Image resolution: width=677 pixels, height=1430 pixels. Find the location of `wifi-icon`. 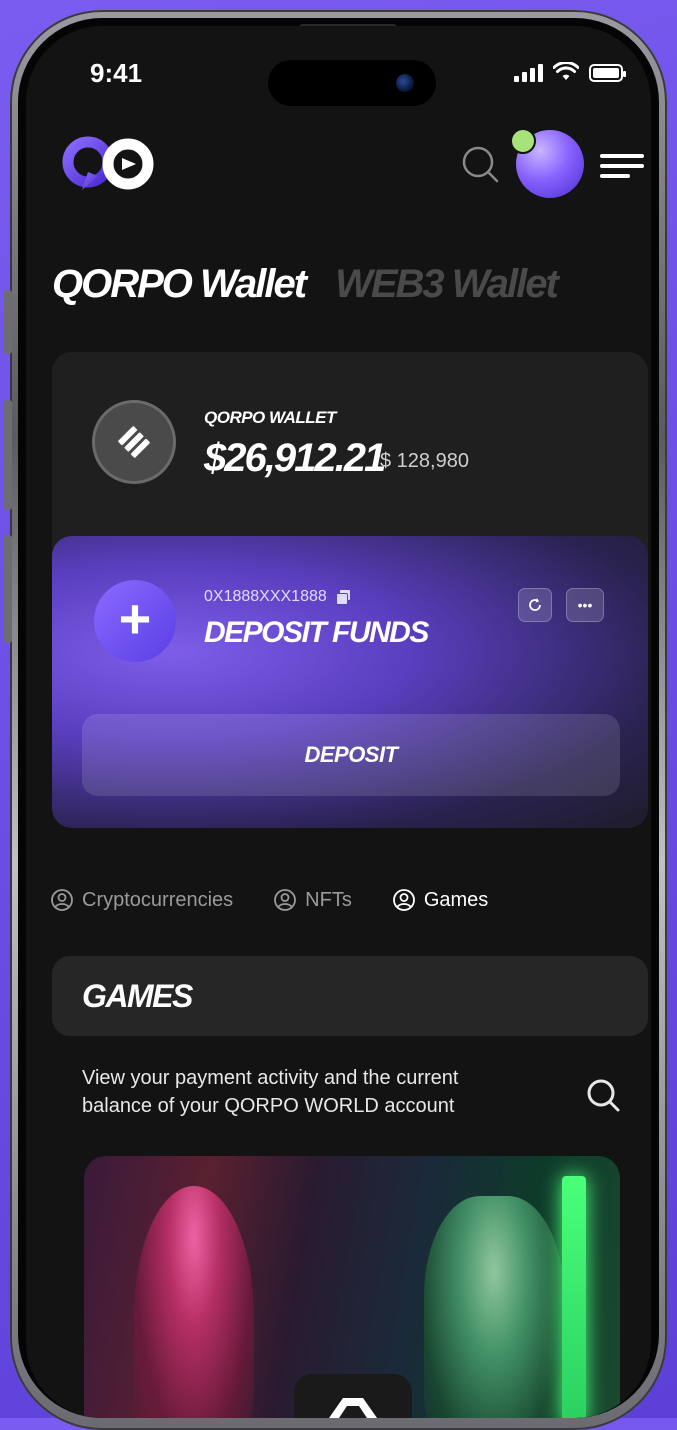

wifi-icon is located at coordinates (566, 71).